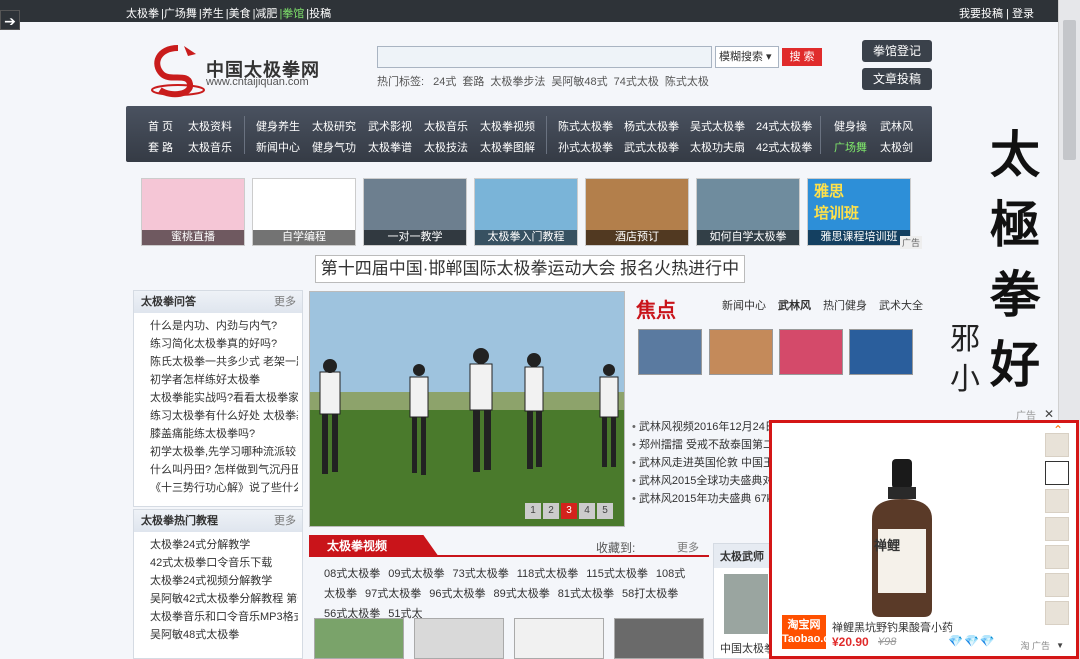 The height and width of the screenshot is (659, 1080). What do you see at coordinates (1060, 645) in the screenshot?
I see `chevron-down-icon: ▼` at bounding box center [1060, 645].